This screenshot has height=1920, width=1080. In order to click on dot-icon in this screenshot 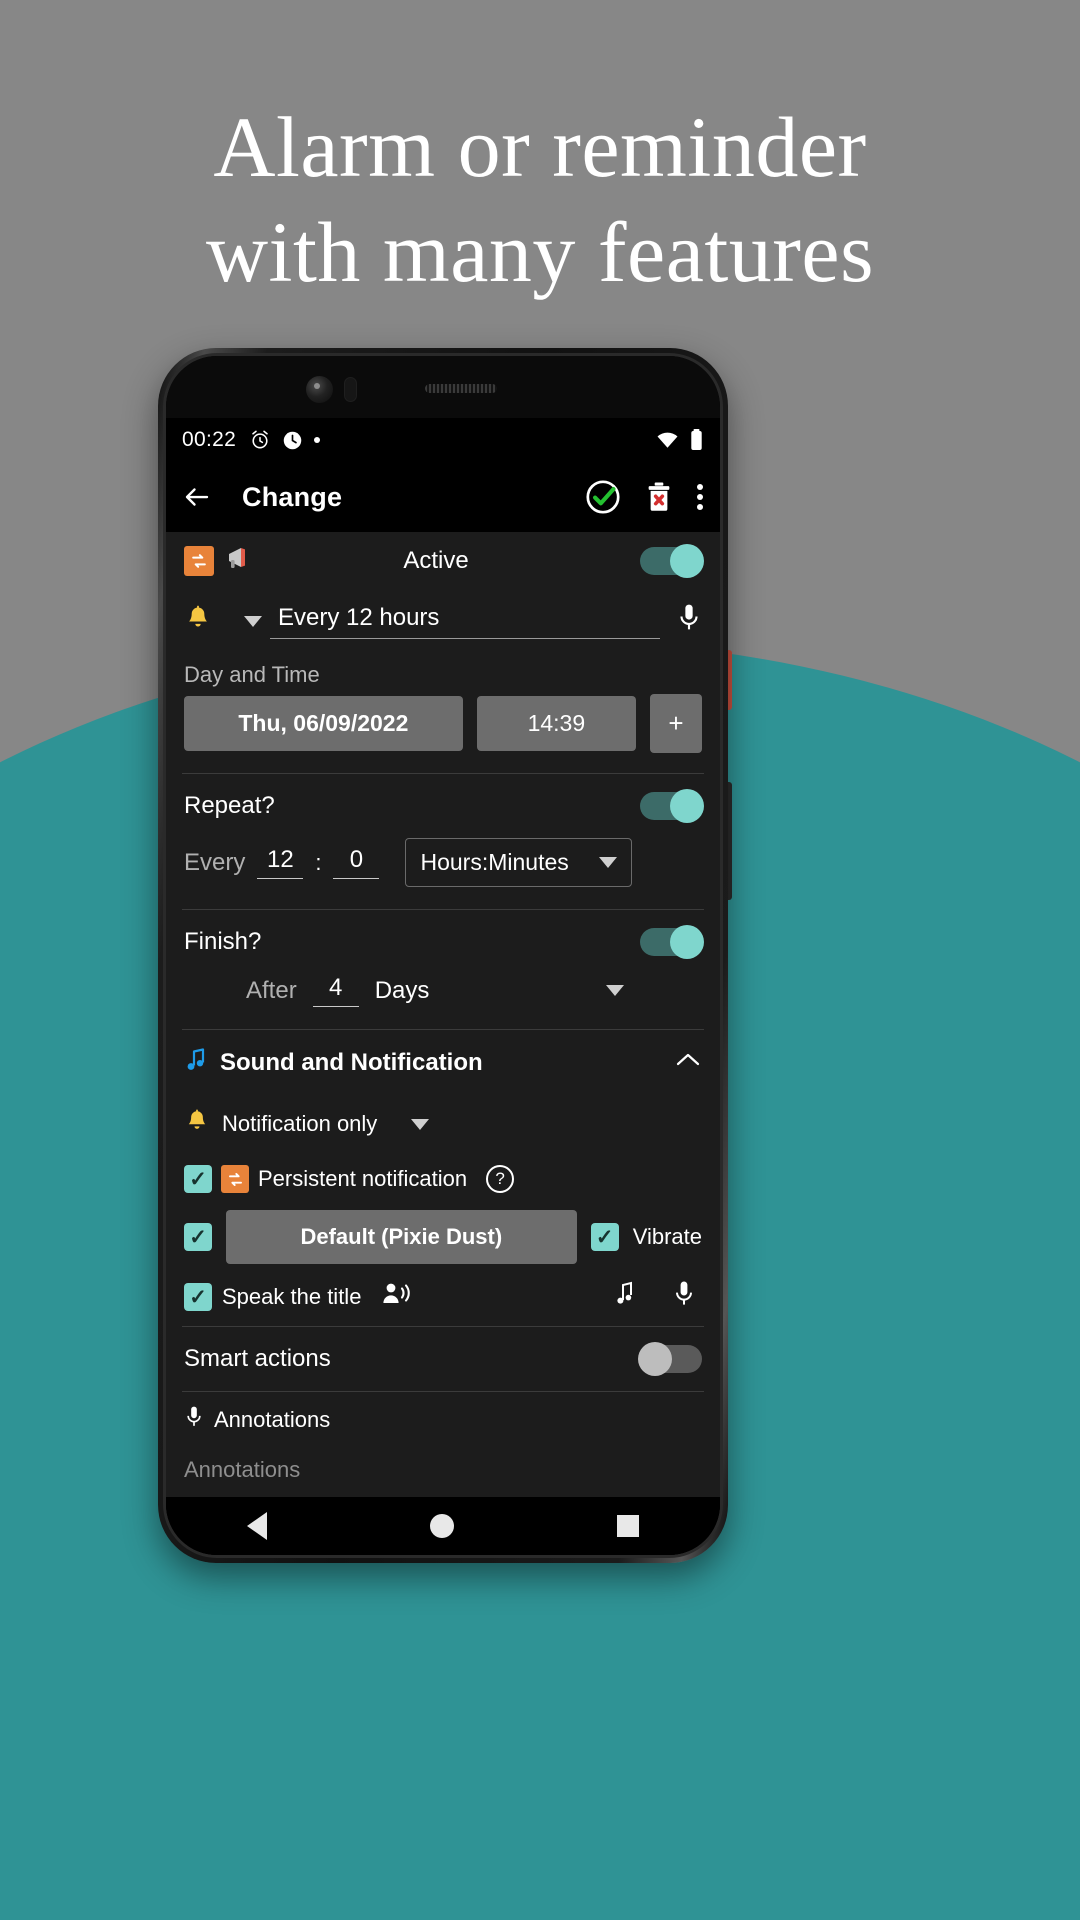, I will do `click(317, 440)`.